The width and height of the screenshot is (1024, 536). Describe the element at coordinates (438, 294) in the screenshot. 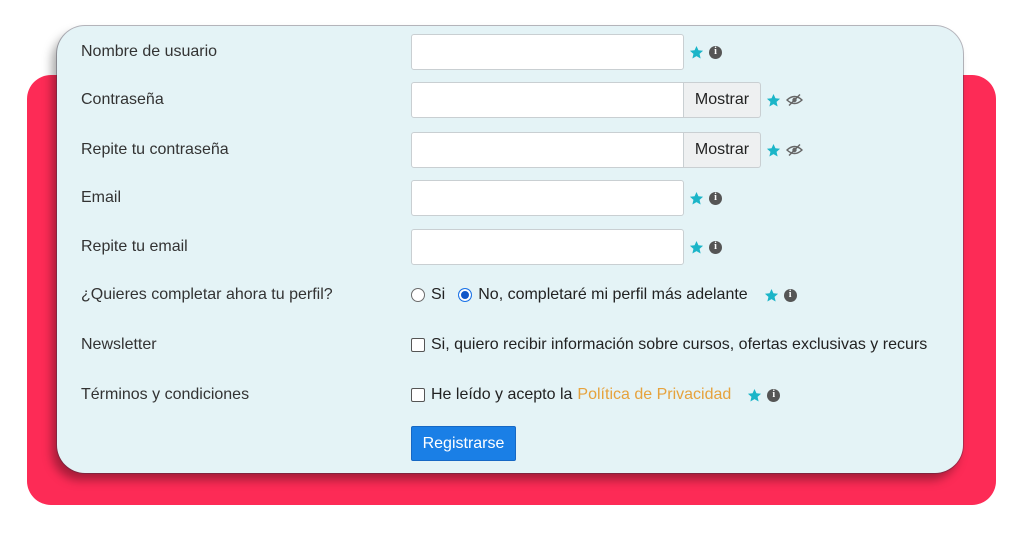

I see `radio-label: Si` at that location.